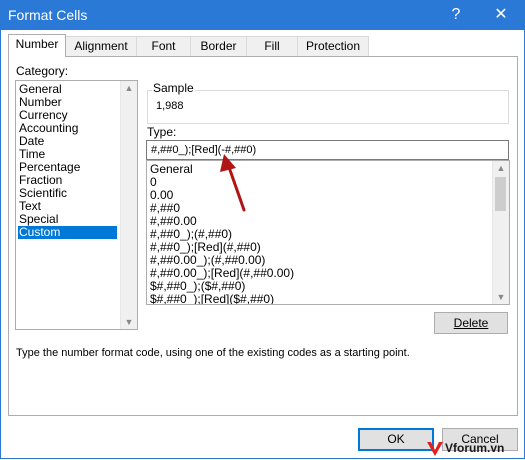 The width and height of the screenshot is (525, 460). Describe the element at coordinates (101, 46) in the screenshot. I see `tab-alignment: Alignment` at that location.